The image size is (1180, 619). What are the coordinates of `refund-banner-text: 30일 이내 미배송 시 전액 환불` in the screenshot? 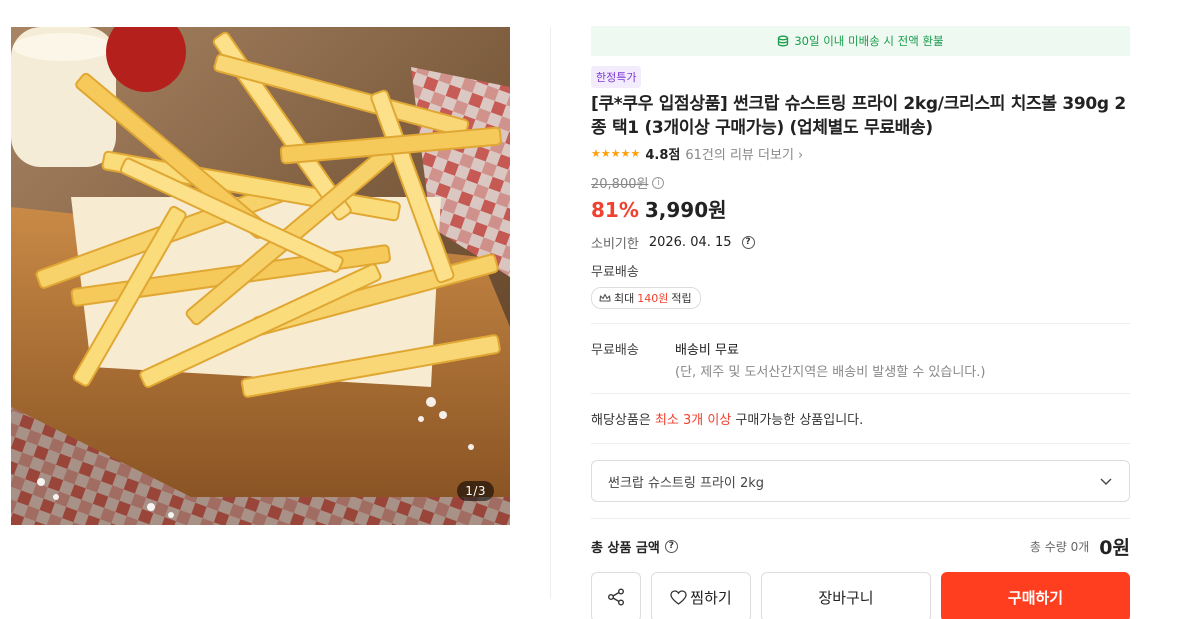 It's located at (869, 41).